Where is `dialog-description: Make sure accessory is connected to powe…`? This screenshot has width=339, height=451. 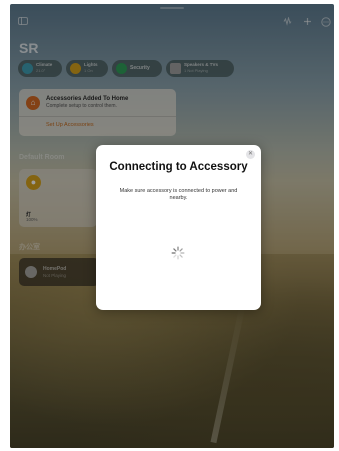 dialog-description: Make sure accessory is connected to powe… is located at coordinates (178, 194).